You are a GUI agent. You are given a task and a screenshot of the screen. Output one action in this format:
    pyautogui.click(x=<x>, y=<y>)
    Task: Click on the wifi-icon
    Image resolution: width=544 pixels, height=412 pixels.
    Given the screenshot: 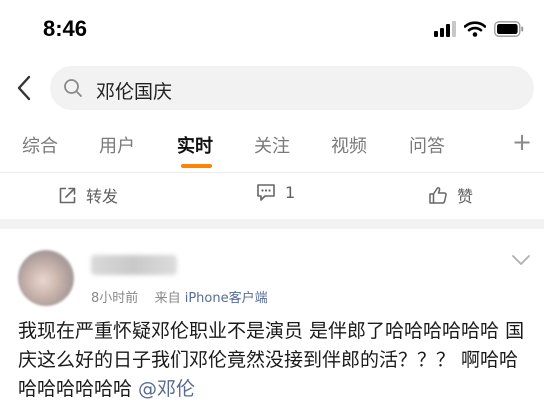 What is the action you would take?
    pyautogui.click(x=475, y=31)
    